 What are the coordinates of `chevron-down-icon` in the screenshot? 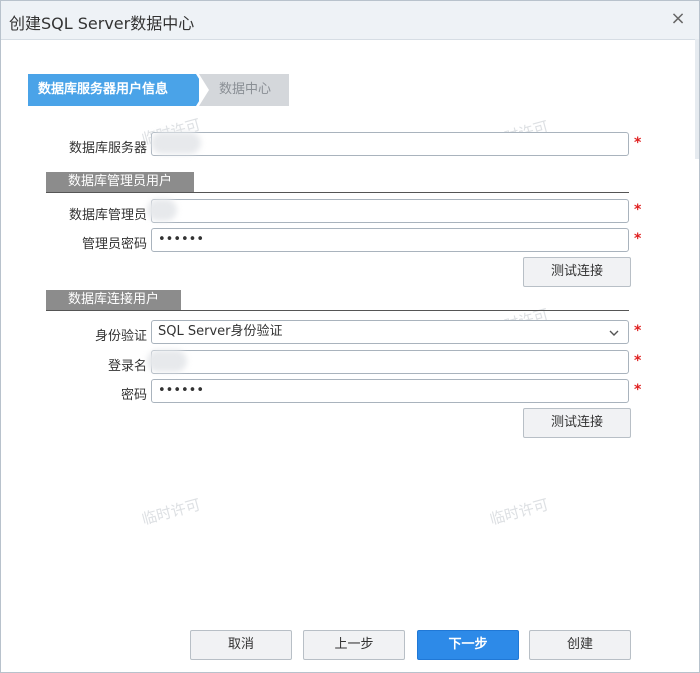 It's located at (614, 336).